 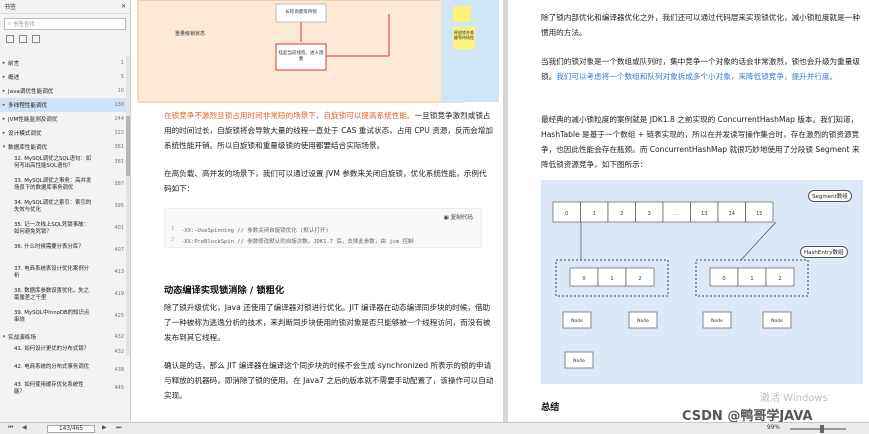 I want to click on toc-subitem-page: 413, so click(x=119, y=272).